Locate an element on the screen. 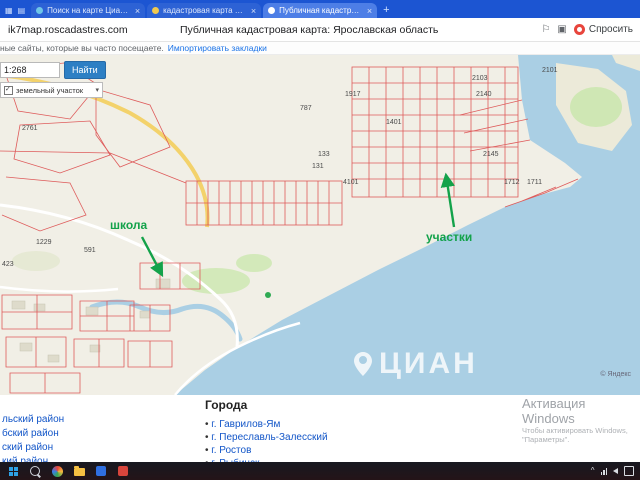 This screenshot has height=480, width=640. taskbar-app-browser is located at coordinates (57, 471).